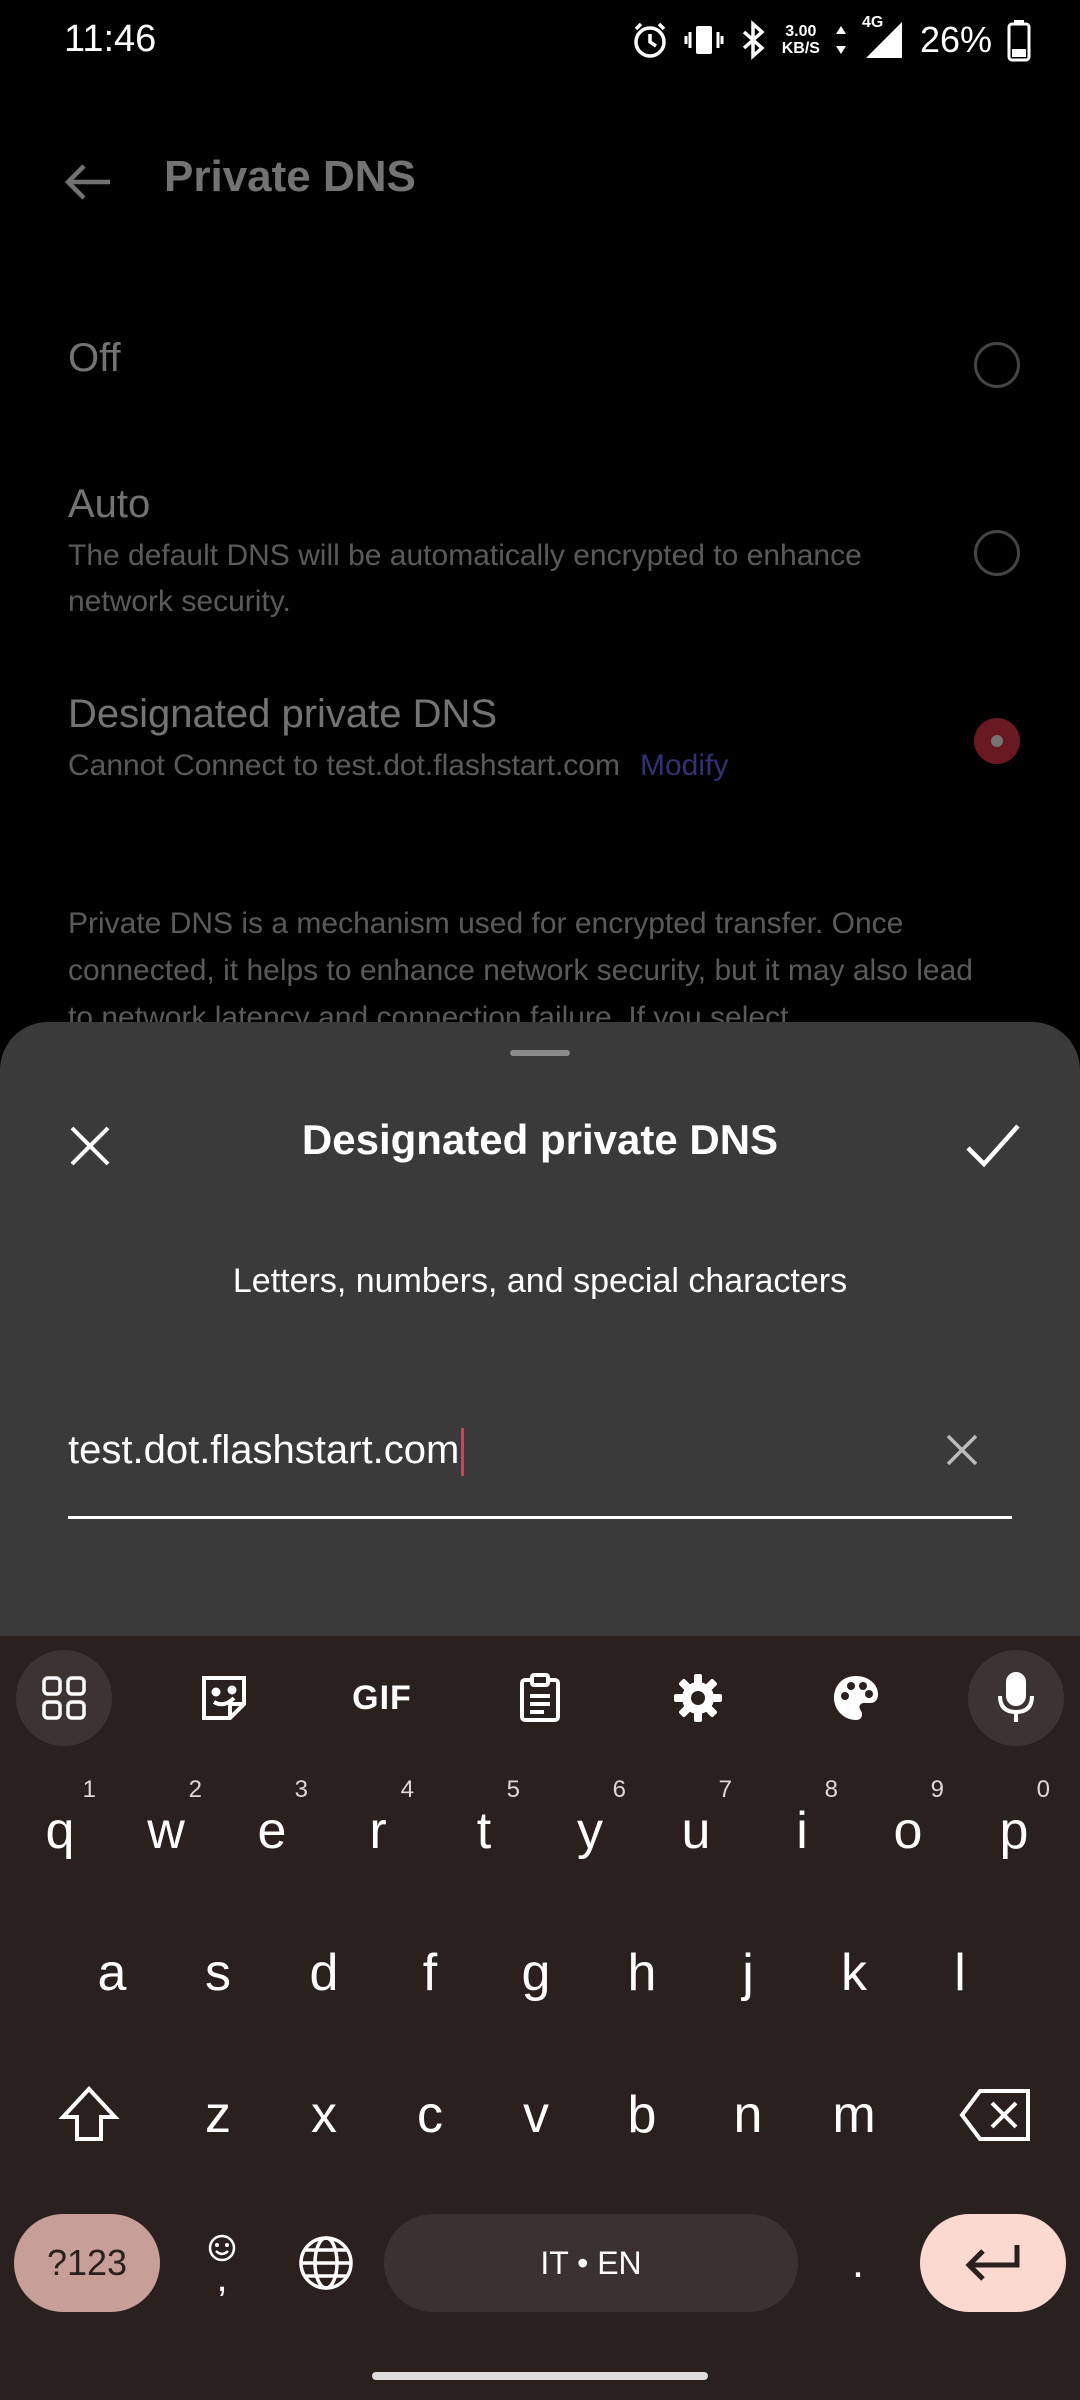 The image size is (1080, 2400). I want to click on key-row-1: q1 w2 e3 r4 t5 y6 u7 i8 o9 p0, so click(540, 1841).